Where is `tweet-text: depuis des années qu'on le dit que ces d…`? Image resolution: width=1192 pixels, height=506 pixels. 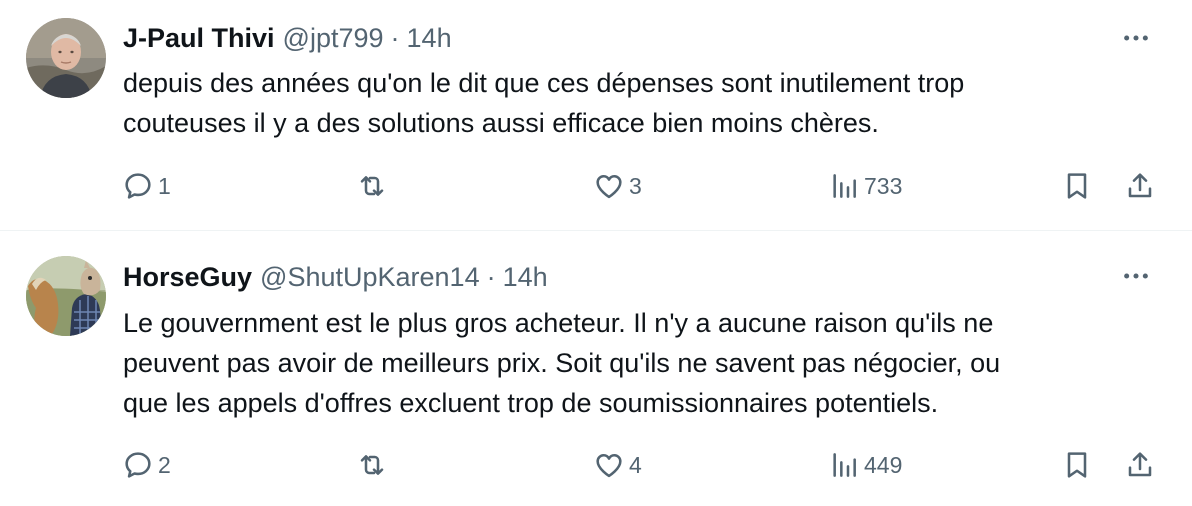
tweet-text: depuis des années qu'on le dit que ces d… is located at coordinates (643, 103).